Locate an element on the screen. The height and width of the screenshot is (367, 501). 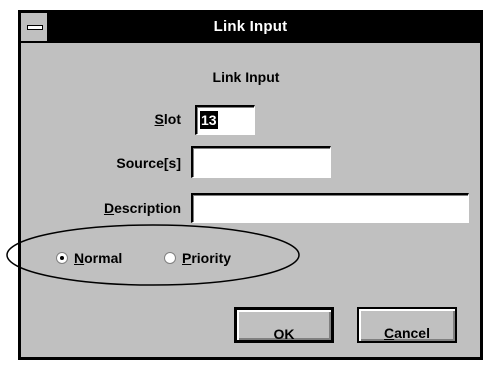
slot-label: Slot is located at coordinates (167, 119).